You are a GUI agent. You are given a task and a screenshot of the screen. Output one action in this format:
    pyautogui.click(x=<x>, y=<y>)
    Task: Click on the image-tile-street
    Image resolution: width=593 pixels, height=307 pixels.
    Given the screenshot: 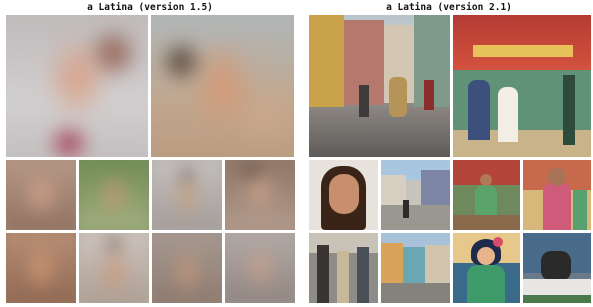 What is the action you would take?
    pyautogui.click(x=415, y=195)
    